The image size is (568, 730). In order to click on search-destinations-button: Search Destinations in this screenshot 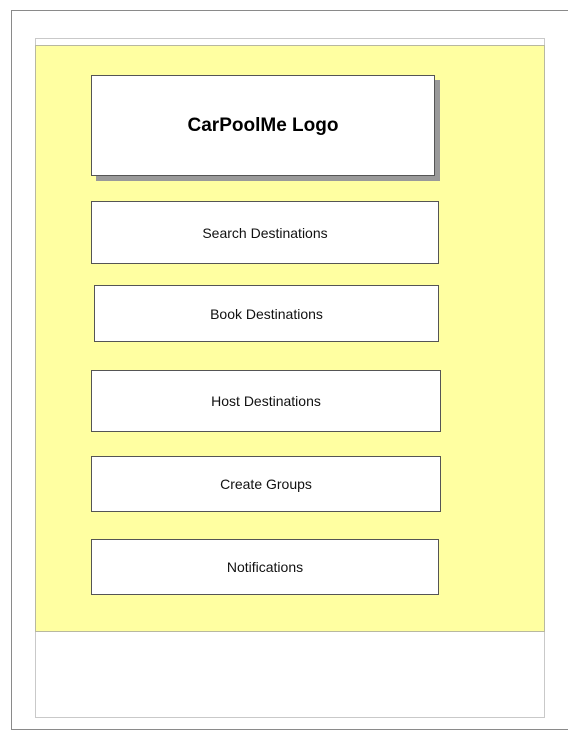, I will do `click(265, 232)`.